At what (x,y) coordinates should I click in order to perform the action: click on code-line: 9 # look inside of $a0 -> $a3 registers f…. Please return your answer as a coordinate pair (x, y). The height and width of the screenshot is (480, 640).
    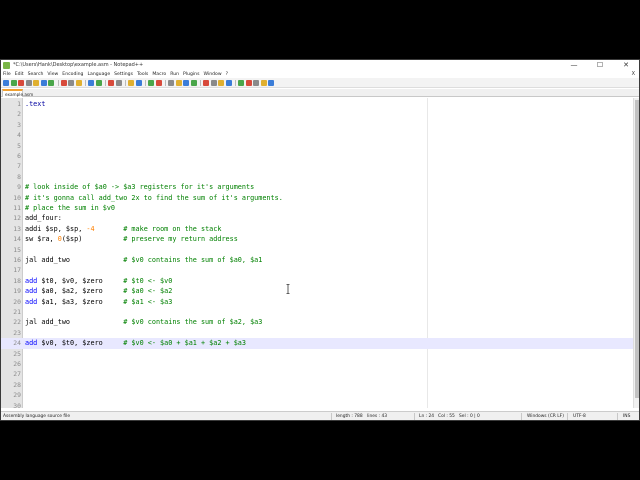
    Looking at the image, I should click on (317, 187).